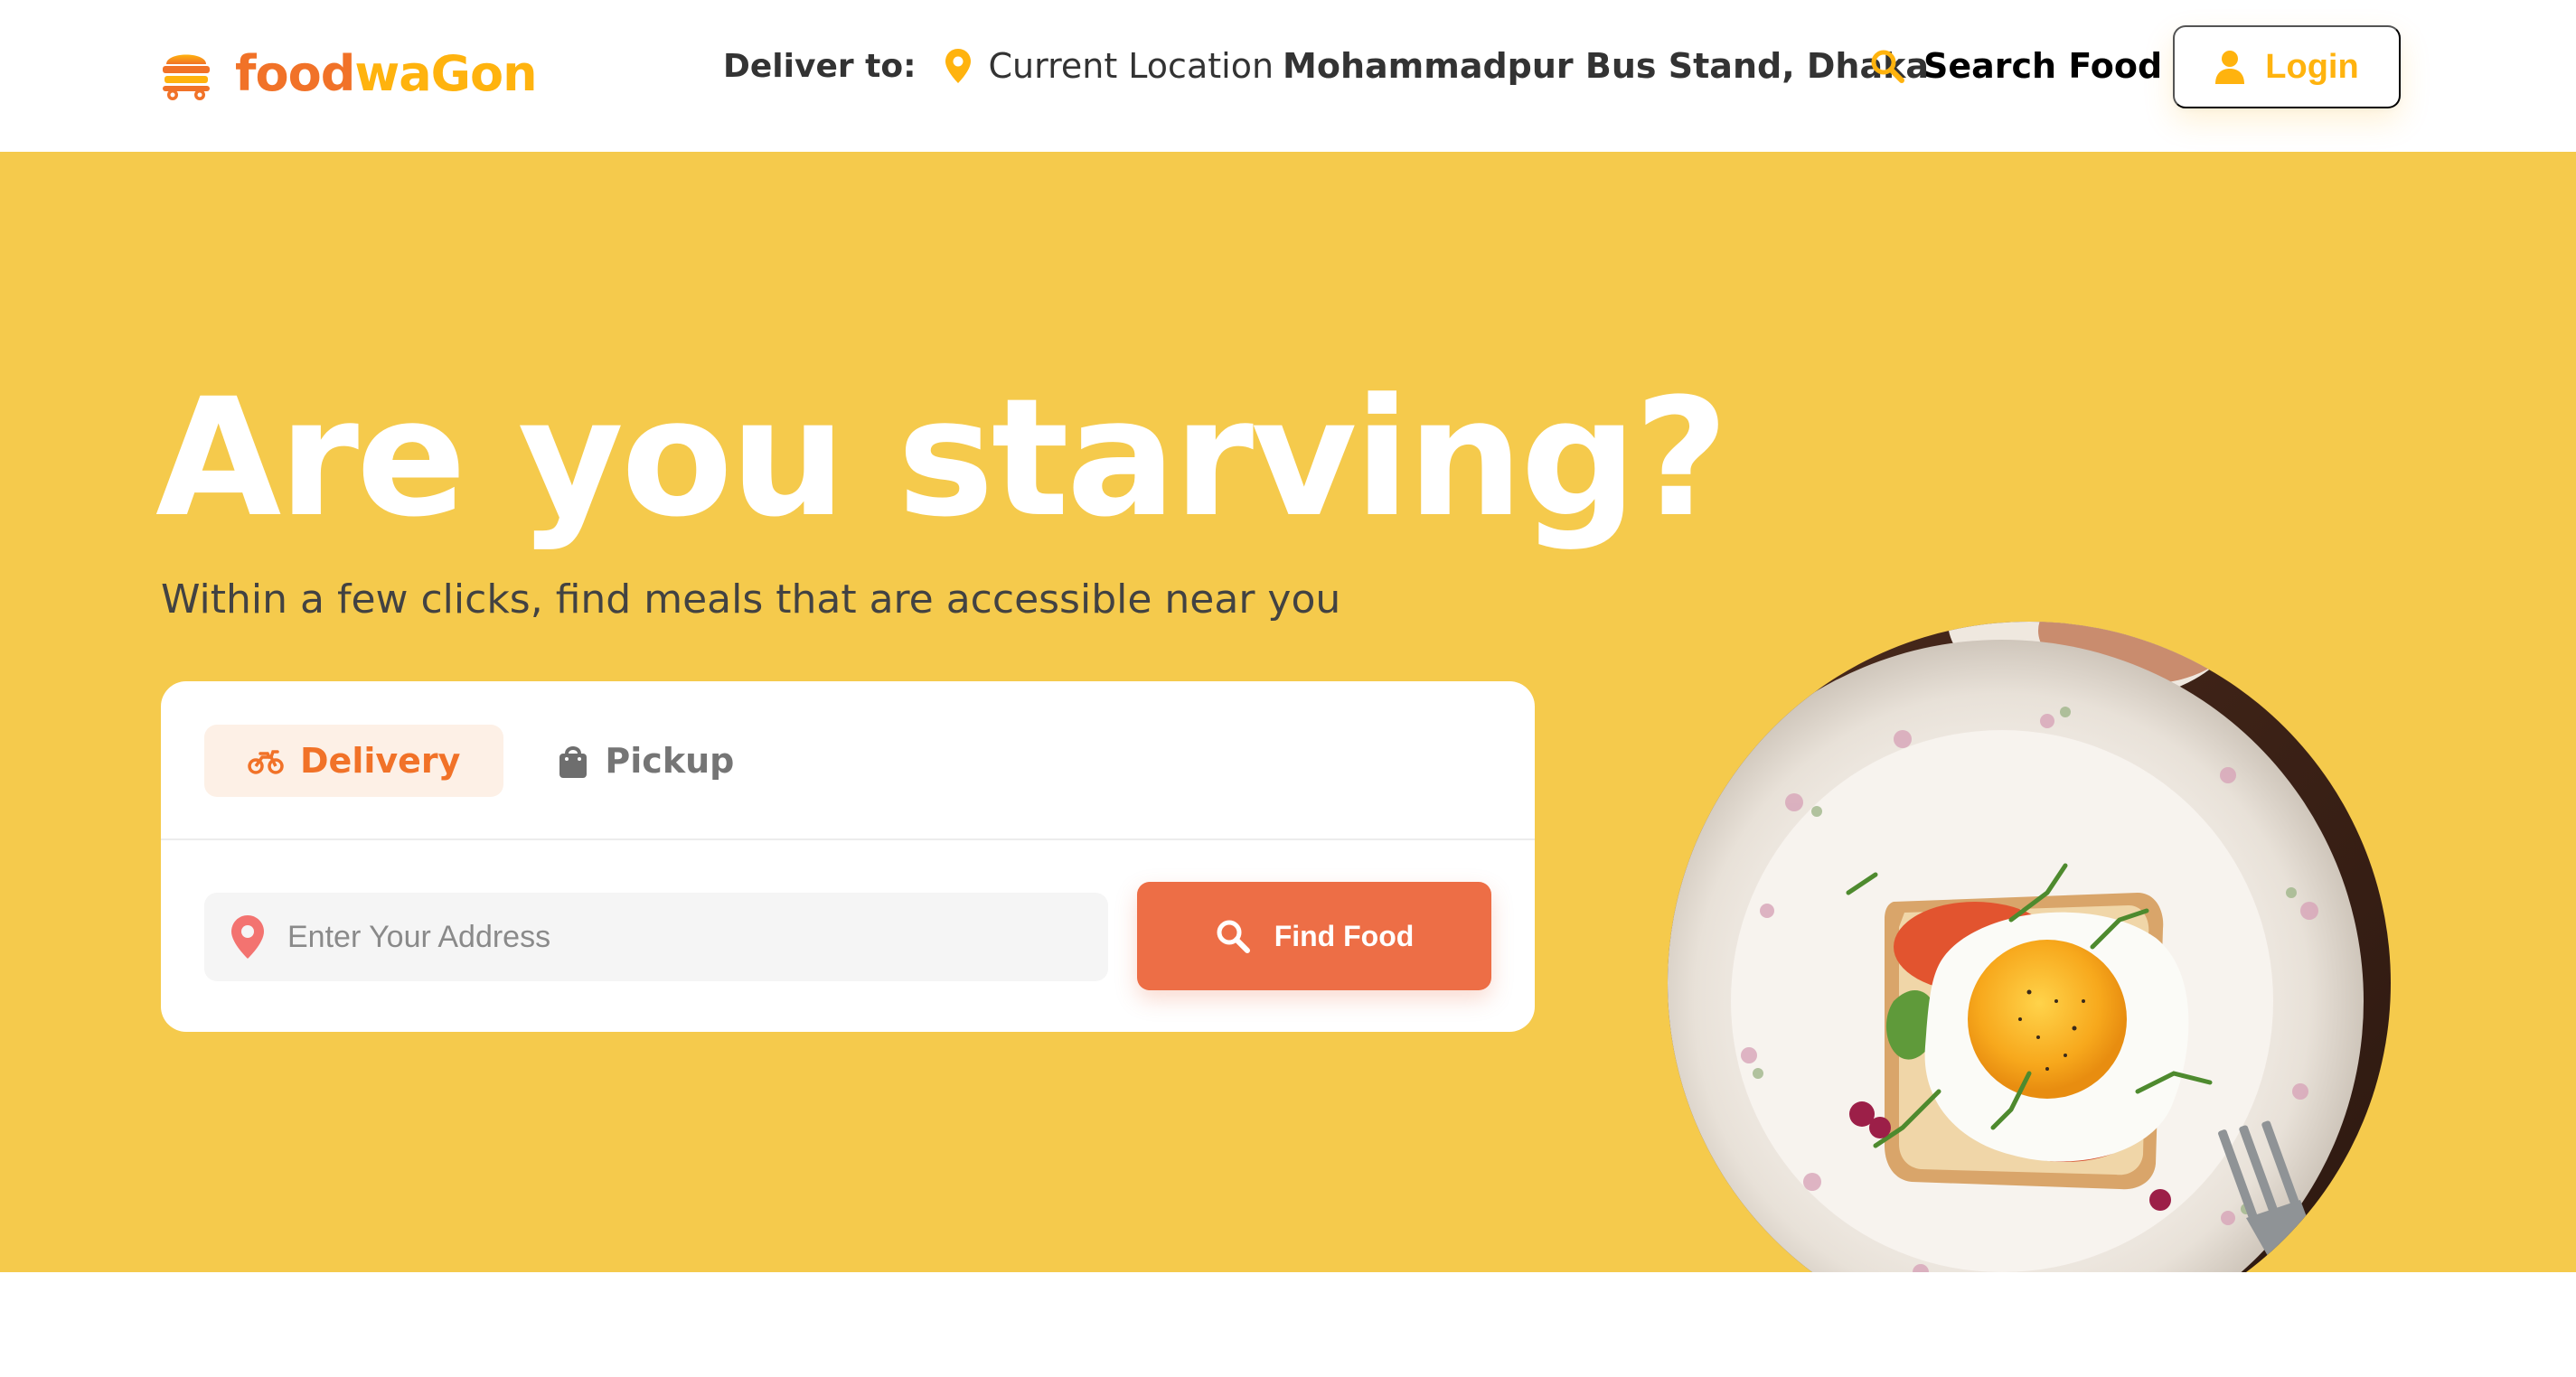 This screenshot has width=2576, height=1377. What do you see at coordinates (942, 458) in the screenshot?
I see `hero-title: Are you starving?` at bounding box center [942, 458].